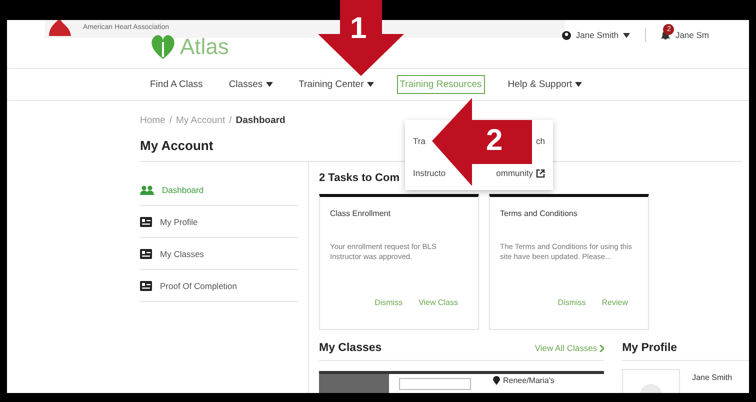  What do you see at coordinates (712, 378) in the screenshot?
I see `profile-name: Jane Smith` at bounding box center [712, 378].